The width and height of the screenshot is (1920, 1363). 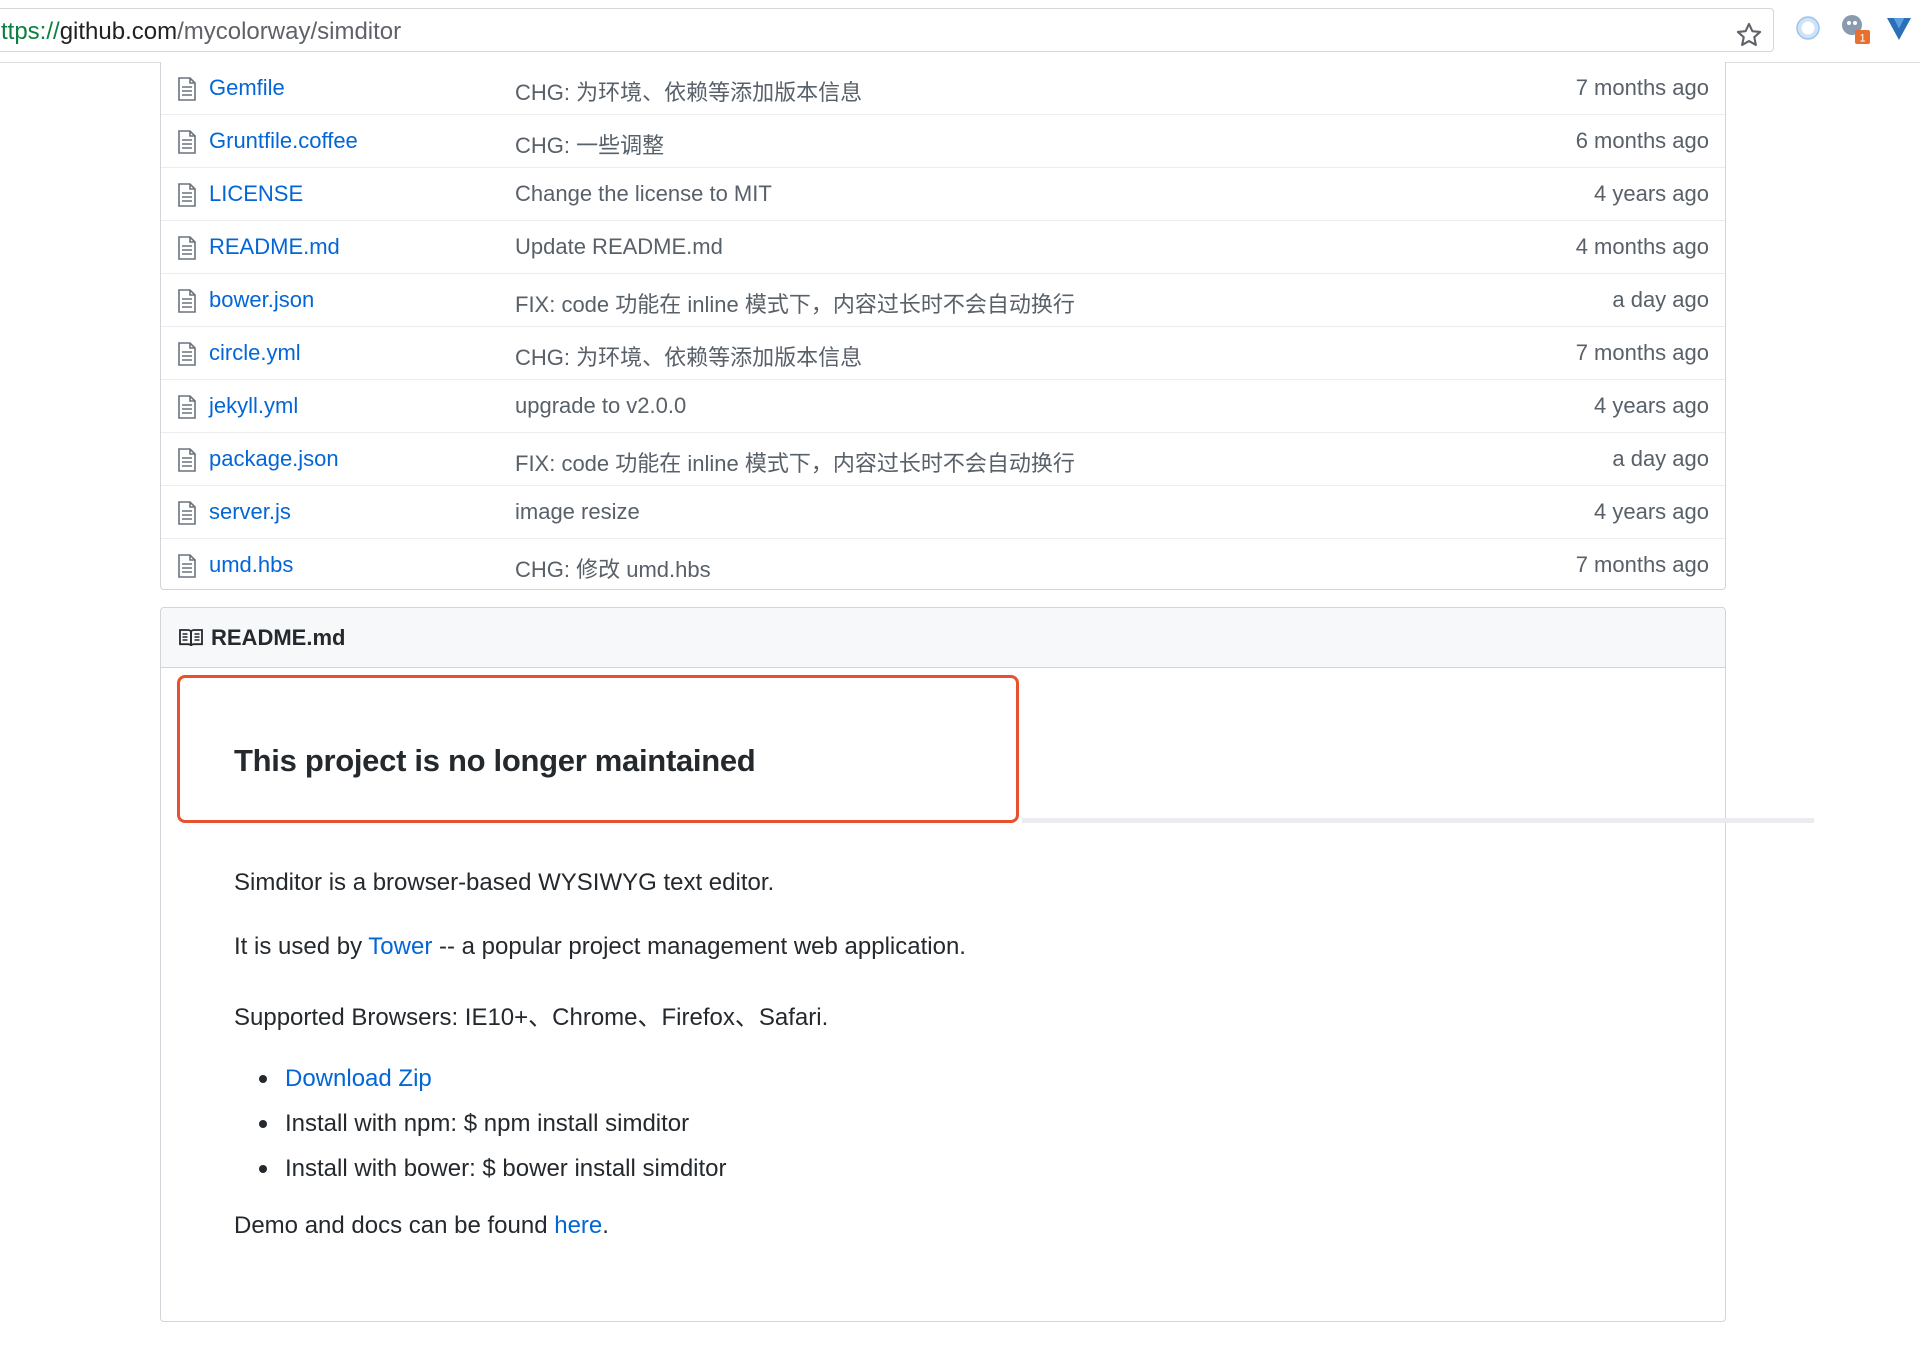 I want to click on list-item: Download Zip, so click(x=480, y=1078).